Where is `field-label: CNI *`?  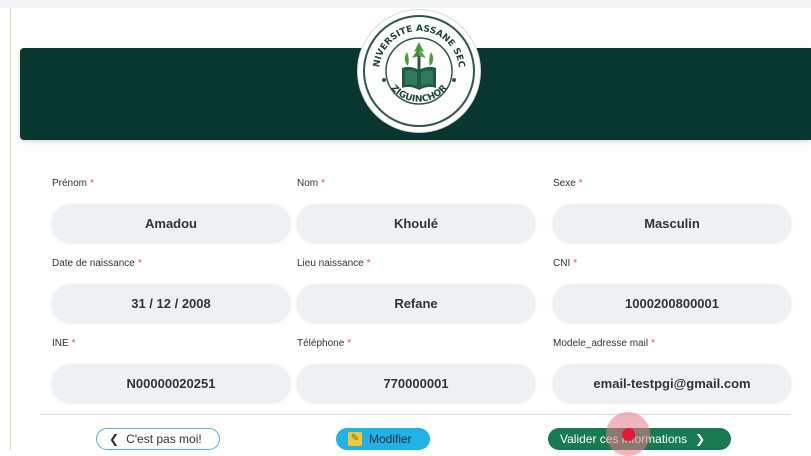 field-label: CNI * is located at coordinates (565, 263).